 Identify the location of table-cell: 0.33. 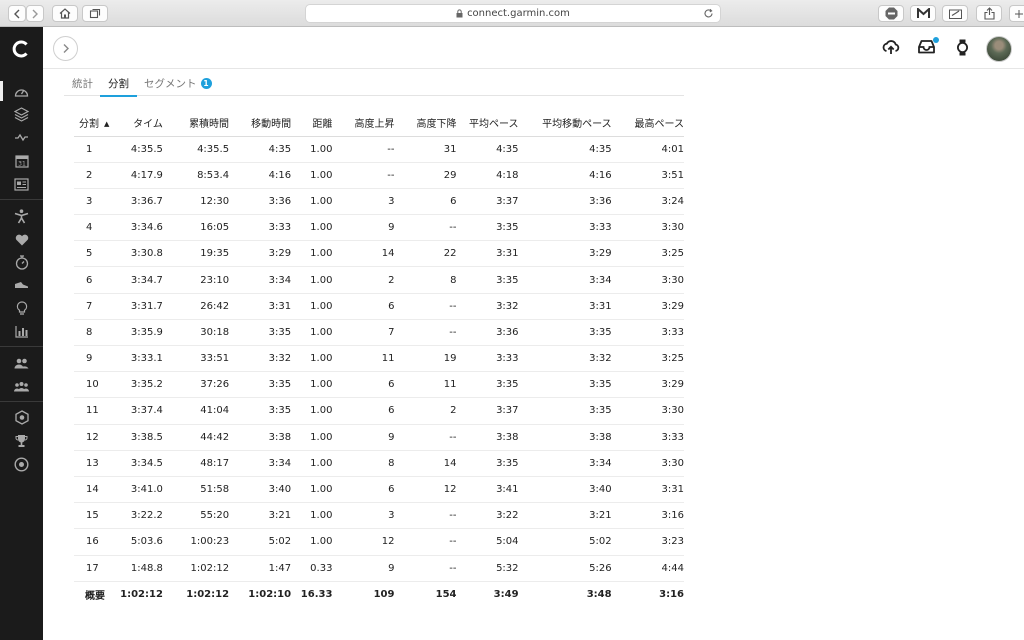
(312, 568).